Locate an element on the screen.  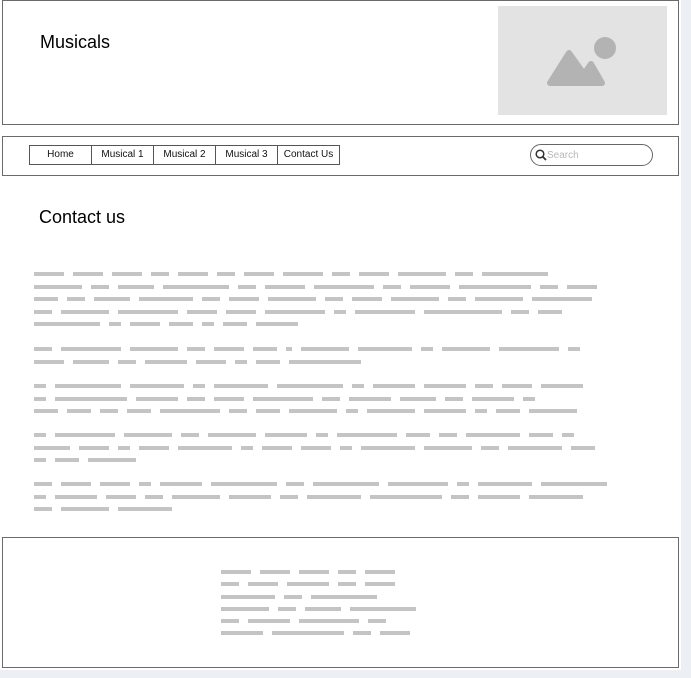
nav-item-musical-2: Musical 2 is located at coordinates (184, 155).